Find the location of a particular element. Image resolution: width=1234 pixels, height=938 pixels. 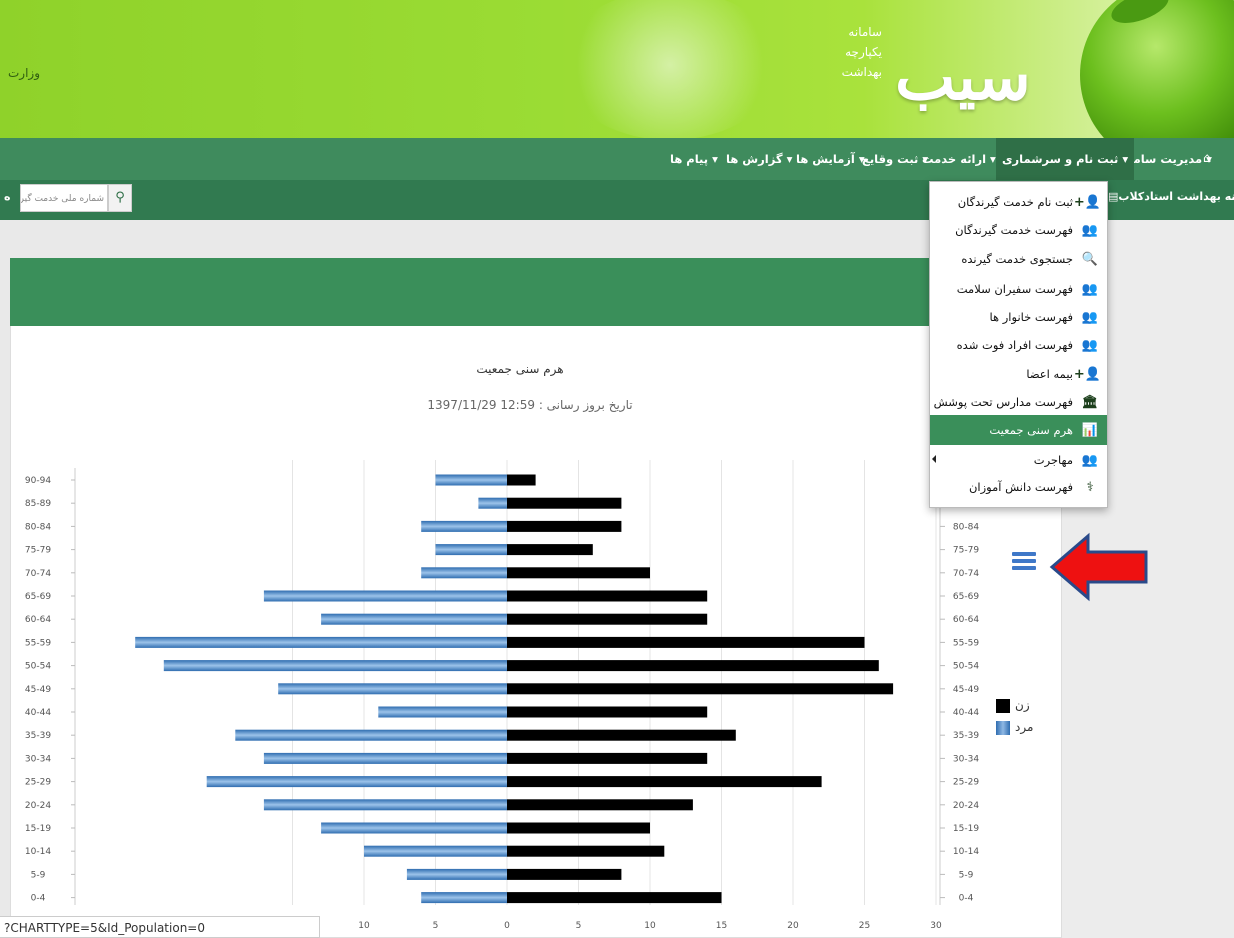

category-label: 55-59 is located at coordinates (38, 643).